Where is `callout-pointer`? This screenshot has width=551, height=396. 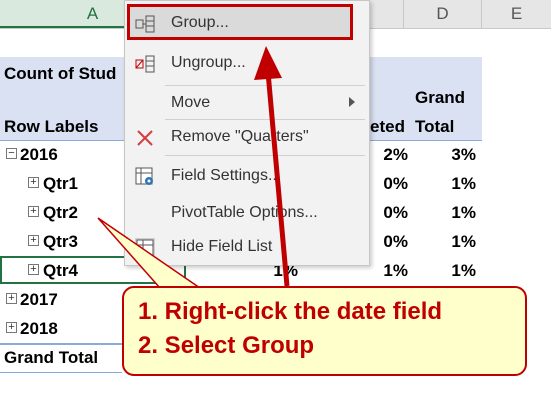
callout-pointer is located at coordinates (150, 253).